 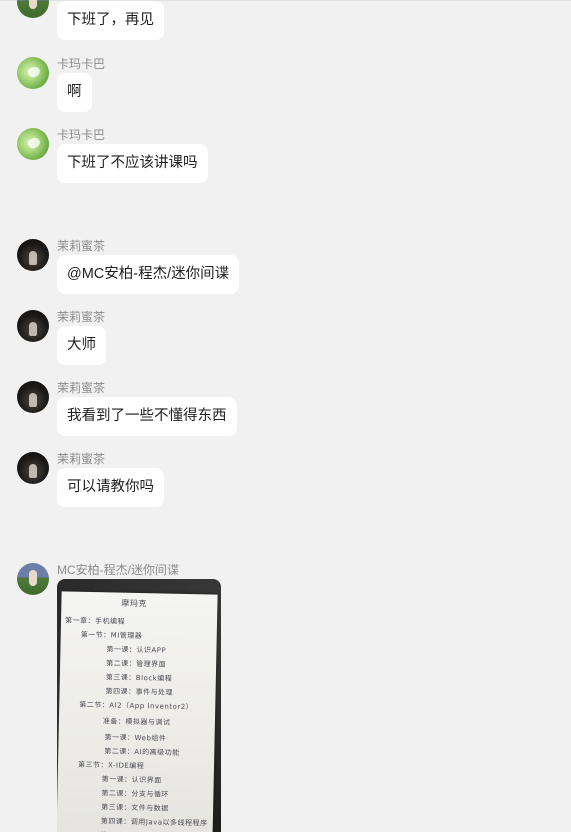 What do you see at coordinates (110, 20) in the screenshot?
I see `message-bubble: 下班了，再见` at bounding box center [110, 20].